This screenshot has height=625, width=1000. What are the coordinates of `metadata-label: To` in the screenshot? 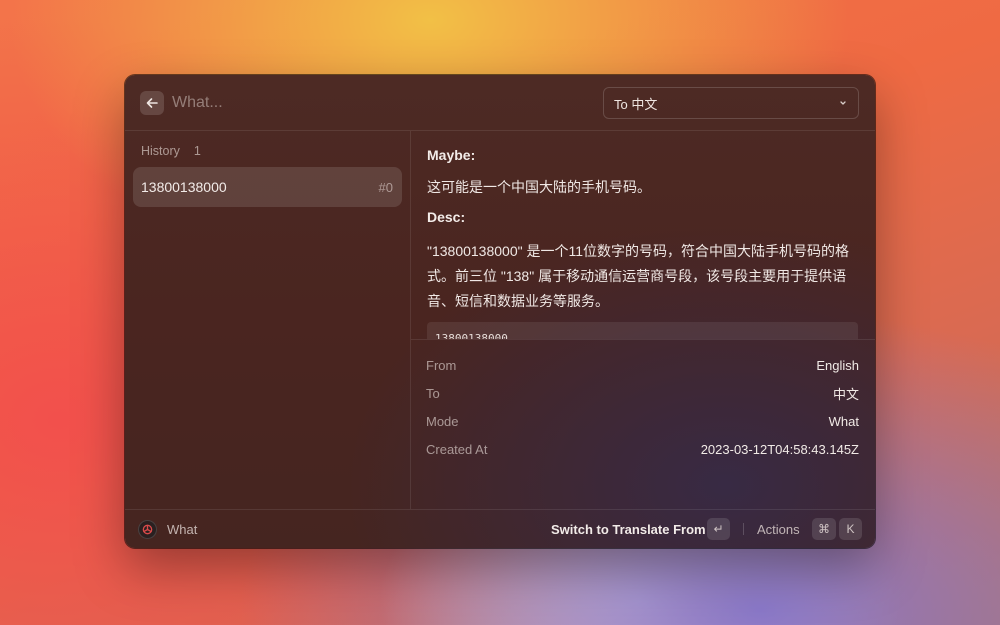 It's located at (433, 393).